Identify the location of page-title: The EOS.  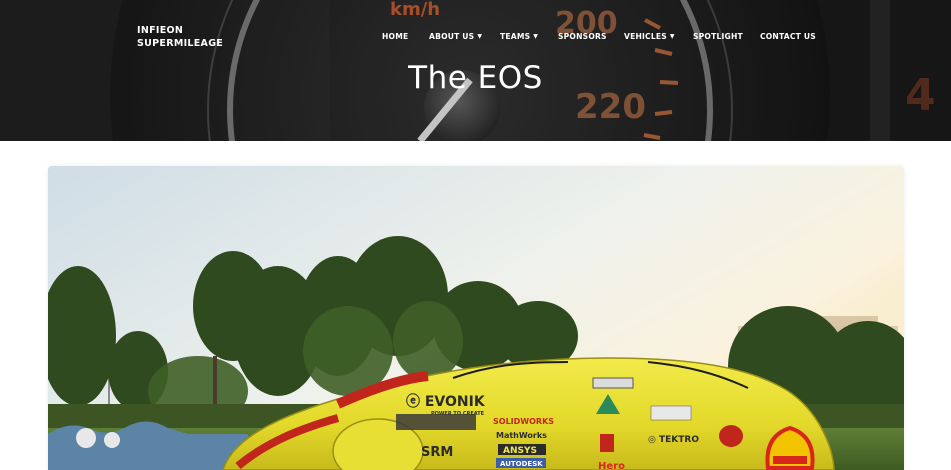
(475, 78).